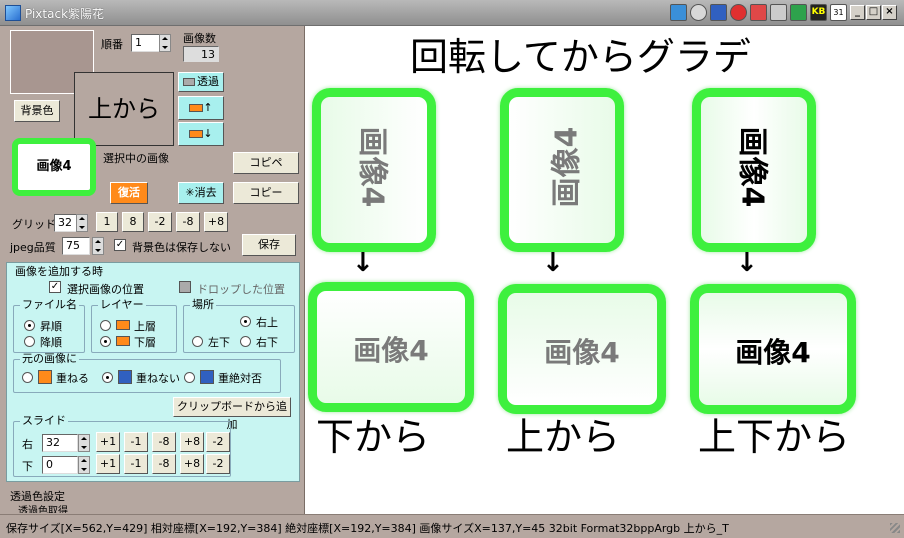  Describe the element at coordinates (562, 170) in the screenshot. I see `rotated-card-2: 画像4` at that location.